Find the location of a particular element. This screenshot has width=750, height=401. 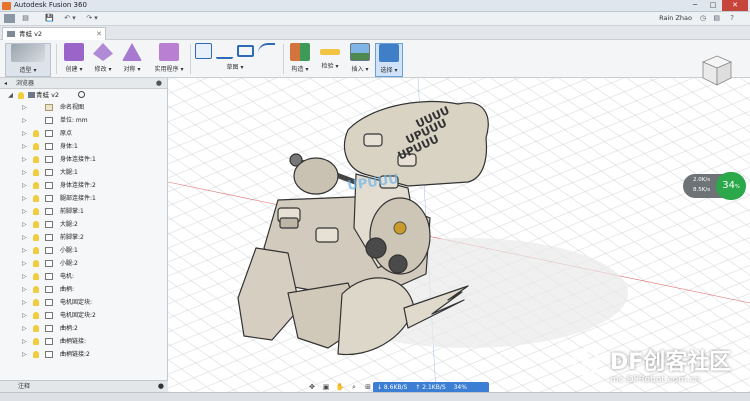

browser-tree-item: ▷ 前脚掌:1 is located at coordinates (83, 211).